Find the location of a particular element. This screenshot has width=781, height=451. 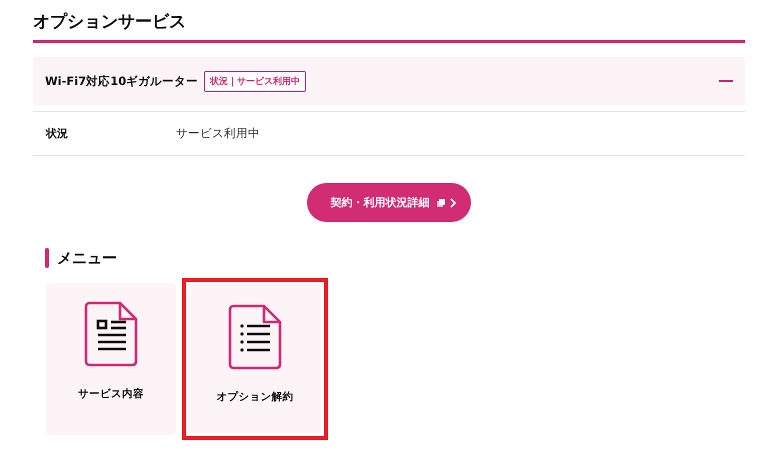

external-link-icon is located at coordinates (440, 202).